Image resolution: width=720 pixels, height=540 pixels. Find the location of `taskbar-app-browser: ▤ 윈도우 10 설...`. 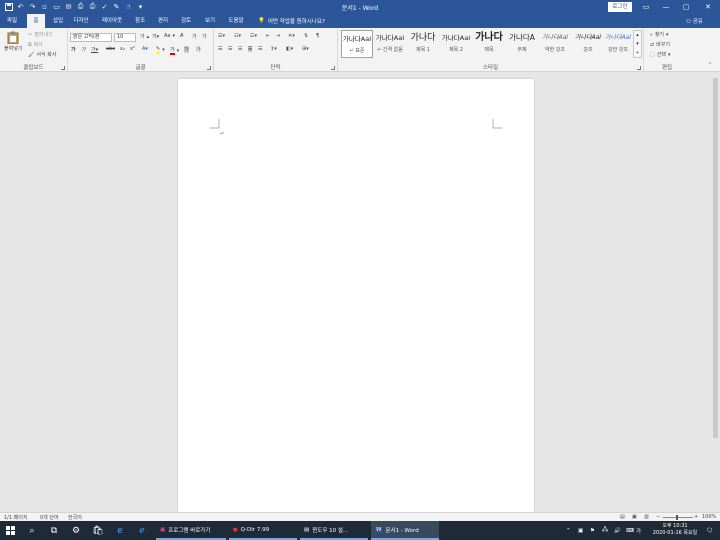

taskbar-app-browser: ▤ 윈도우 10 설... is located at coordinates (334, 530).